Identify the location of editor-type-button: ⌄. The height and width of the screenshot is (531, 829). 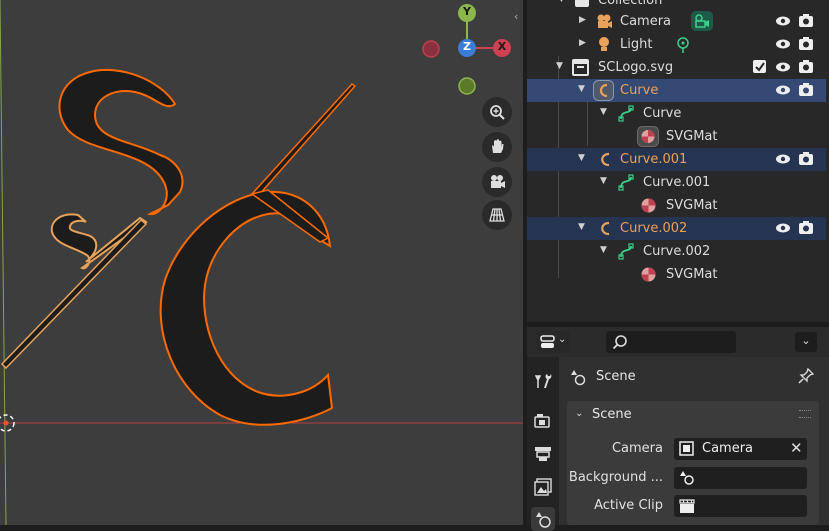
(553, 342).